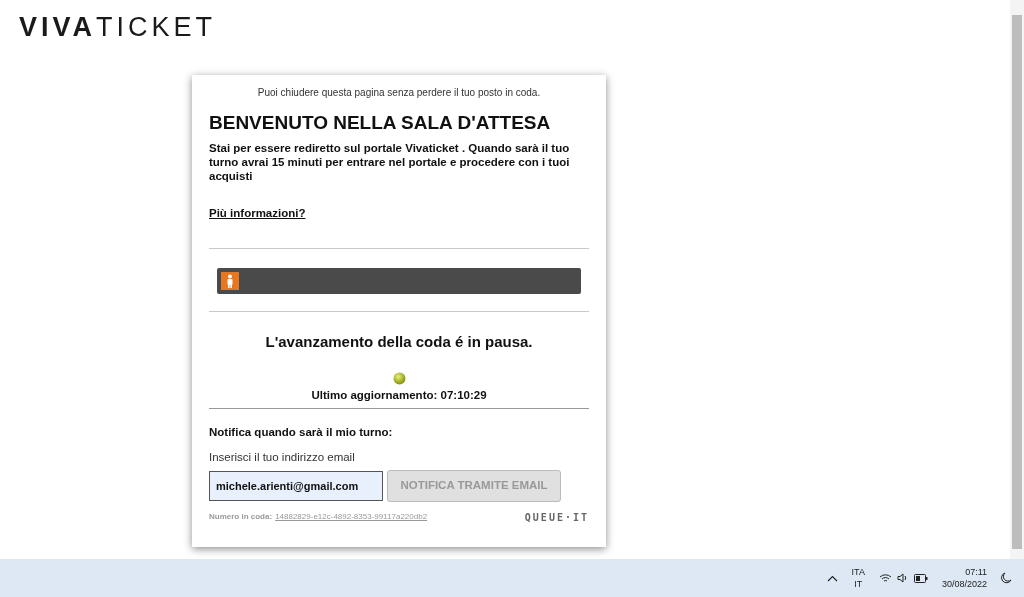 The image size is (1024, 597). Describe the element at coordinates (118, 27) in the screenshot. I see `logo: VIVATICKET` at that location.